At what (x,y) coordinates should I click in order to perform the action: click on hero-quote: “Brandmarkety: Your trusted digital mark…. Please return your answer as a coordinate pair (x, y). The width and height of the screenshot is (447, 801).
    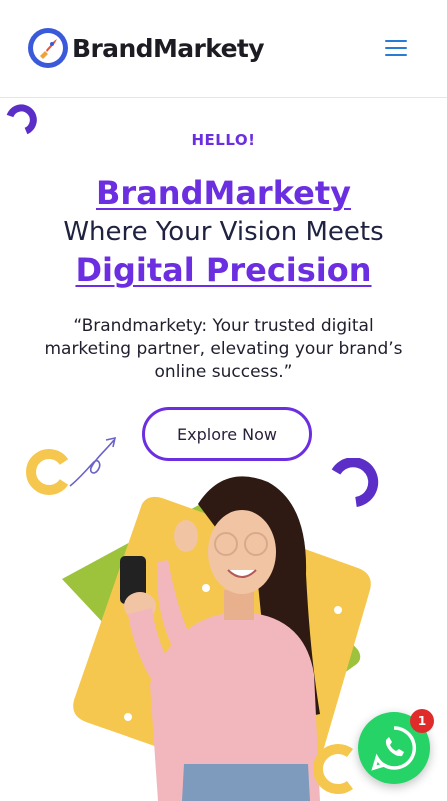
    Looking at the image, I should click on (223, 349).